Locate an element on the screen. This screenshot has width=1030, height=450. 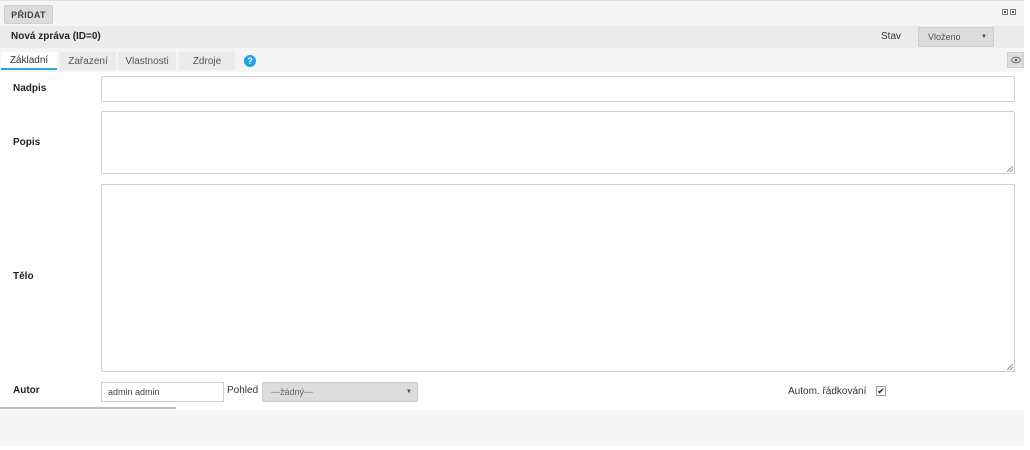
status-label: Stav is located at coordinates (891, 36).